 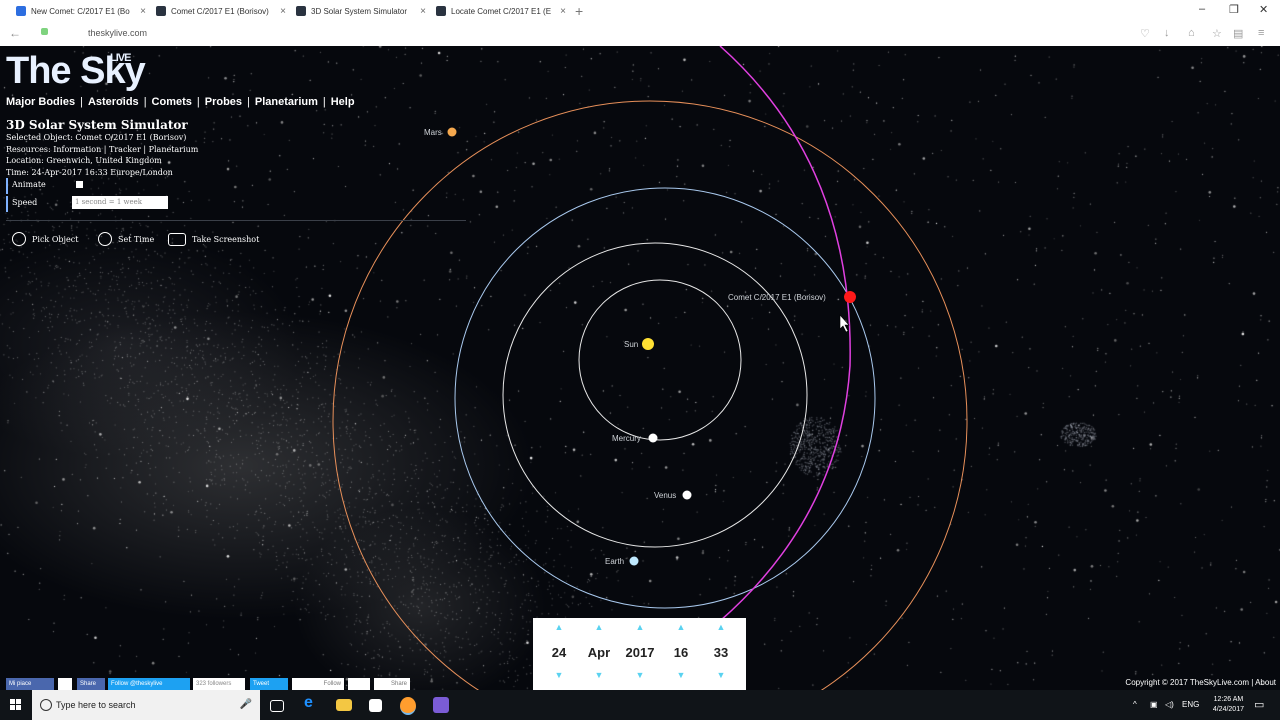 I want to click on decrement-month-icon: ▼, so click(x=599, y=675).